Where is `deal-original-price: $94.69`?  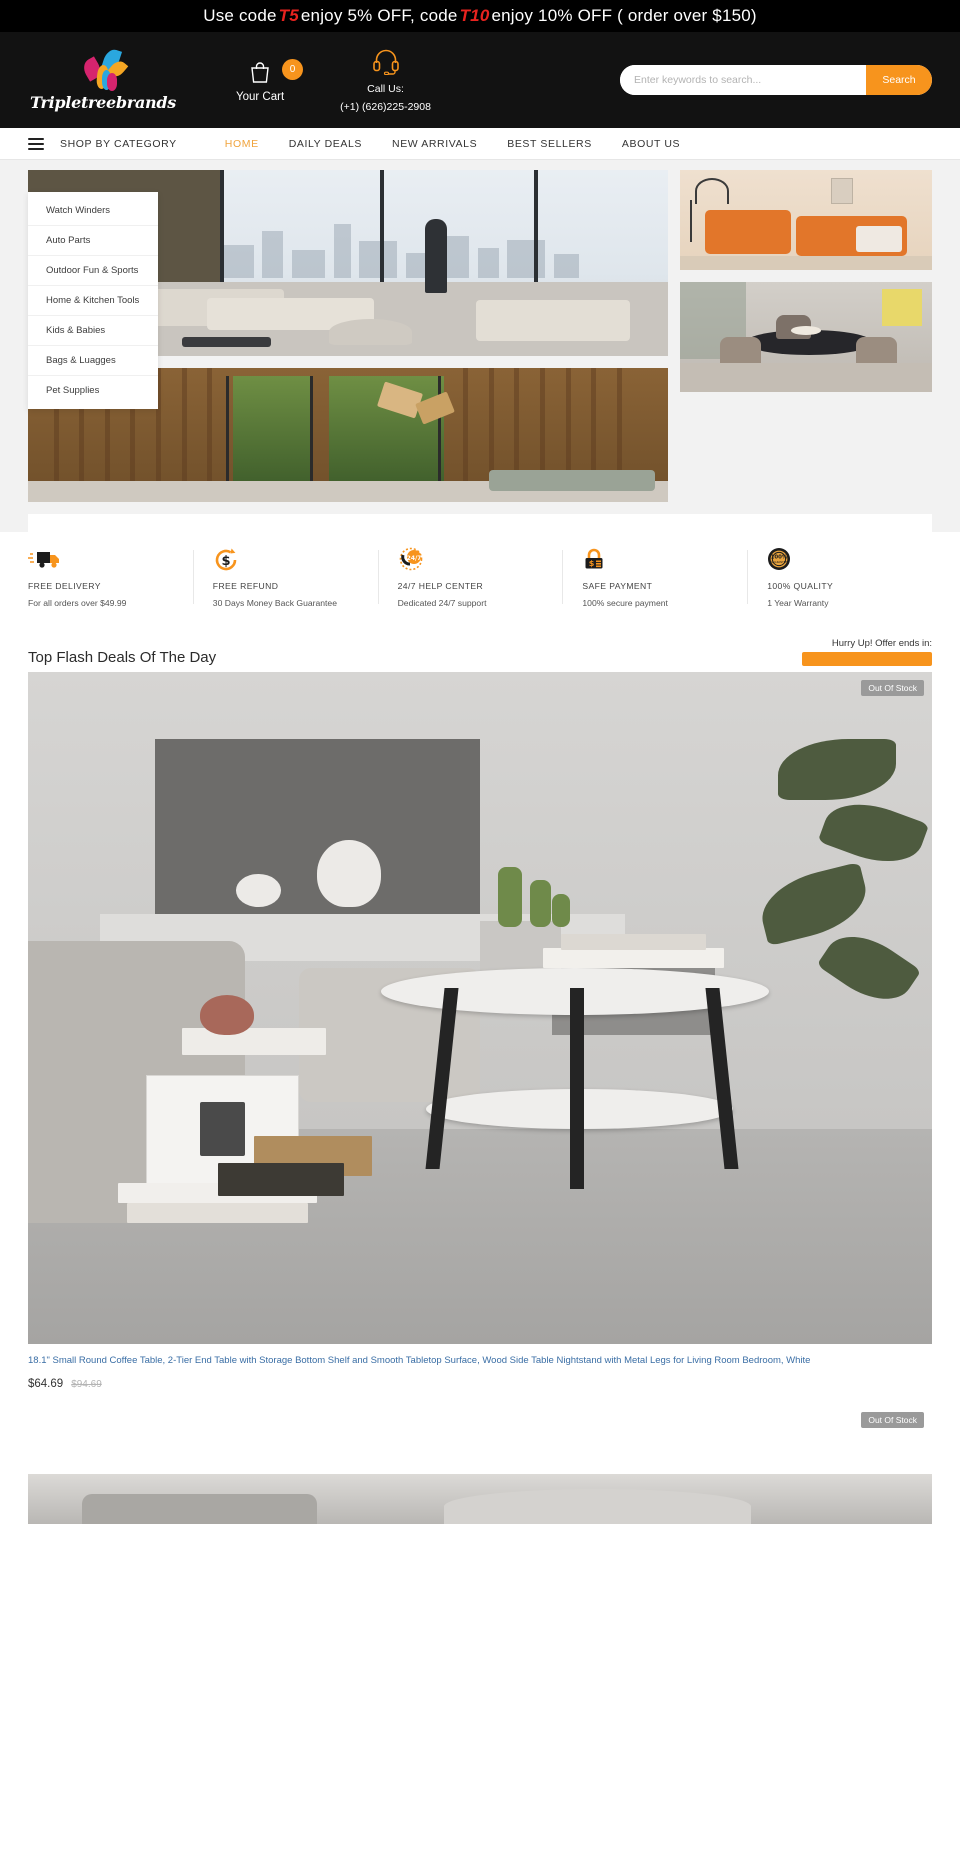 deal-original-price: $94.69 is located at coordinates (86, 1385).